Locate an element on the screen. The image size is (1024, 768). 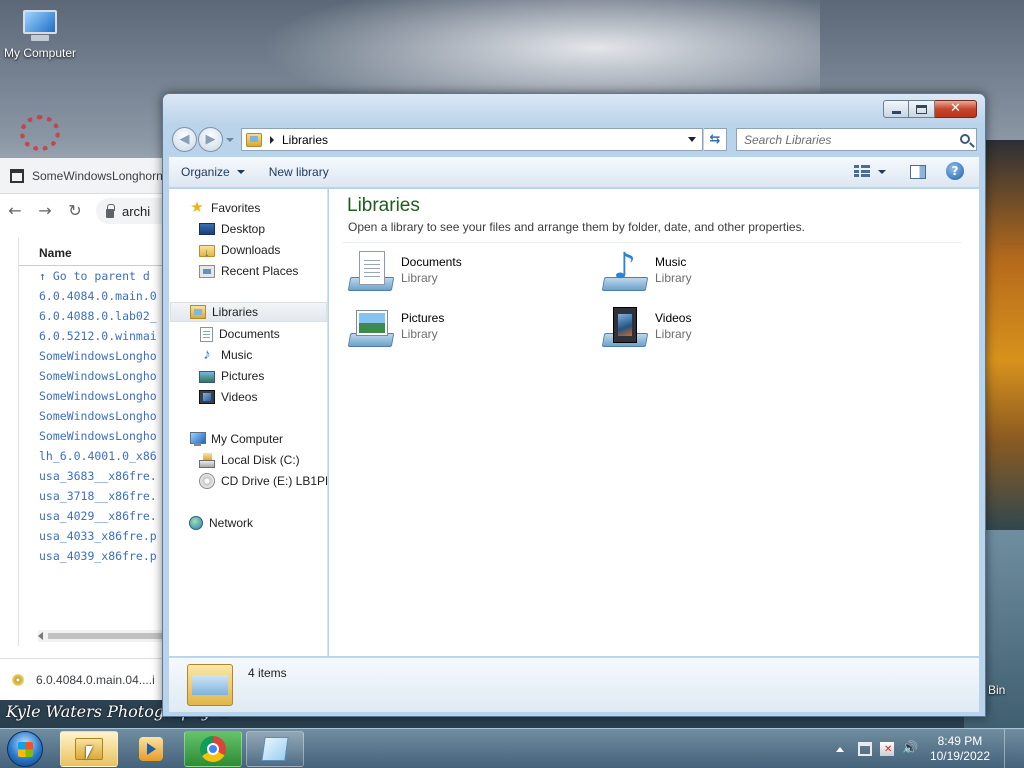
new-library-button: New library is located at coordinates (299, 172).